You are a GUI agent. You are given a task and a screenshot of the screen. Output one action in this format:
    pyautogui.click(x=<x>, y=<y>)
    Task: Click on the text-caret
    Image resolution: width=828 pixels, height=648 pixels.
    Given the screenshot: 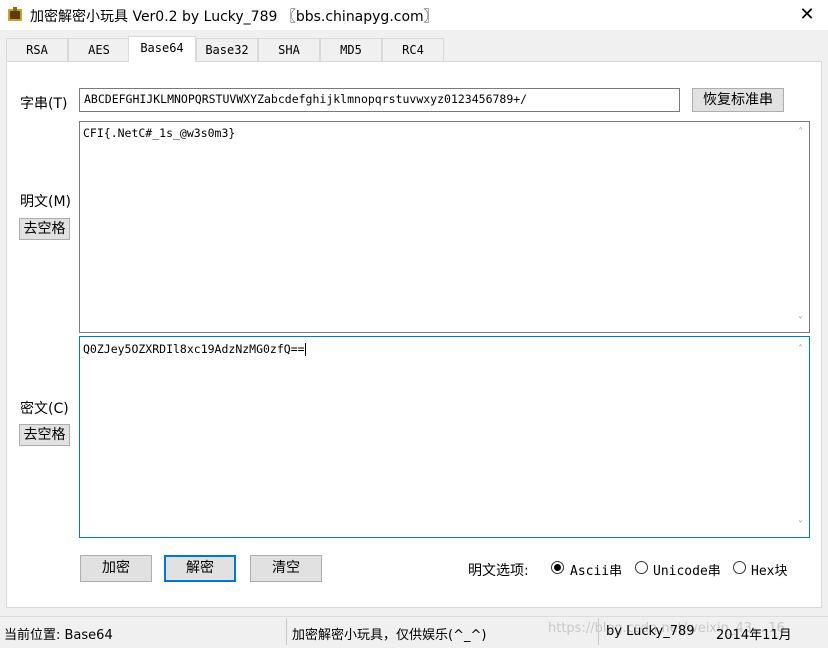 What is the action you would take?
    pyautogui.click(x=305, y=349)
    